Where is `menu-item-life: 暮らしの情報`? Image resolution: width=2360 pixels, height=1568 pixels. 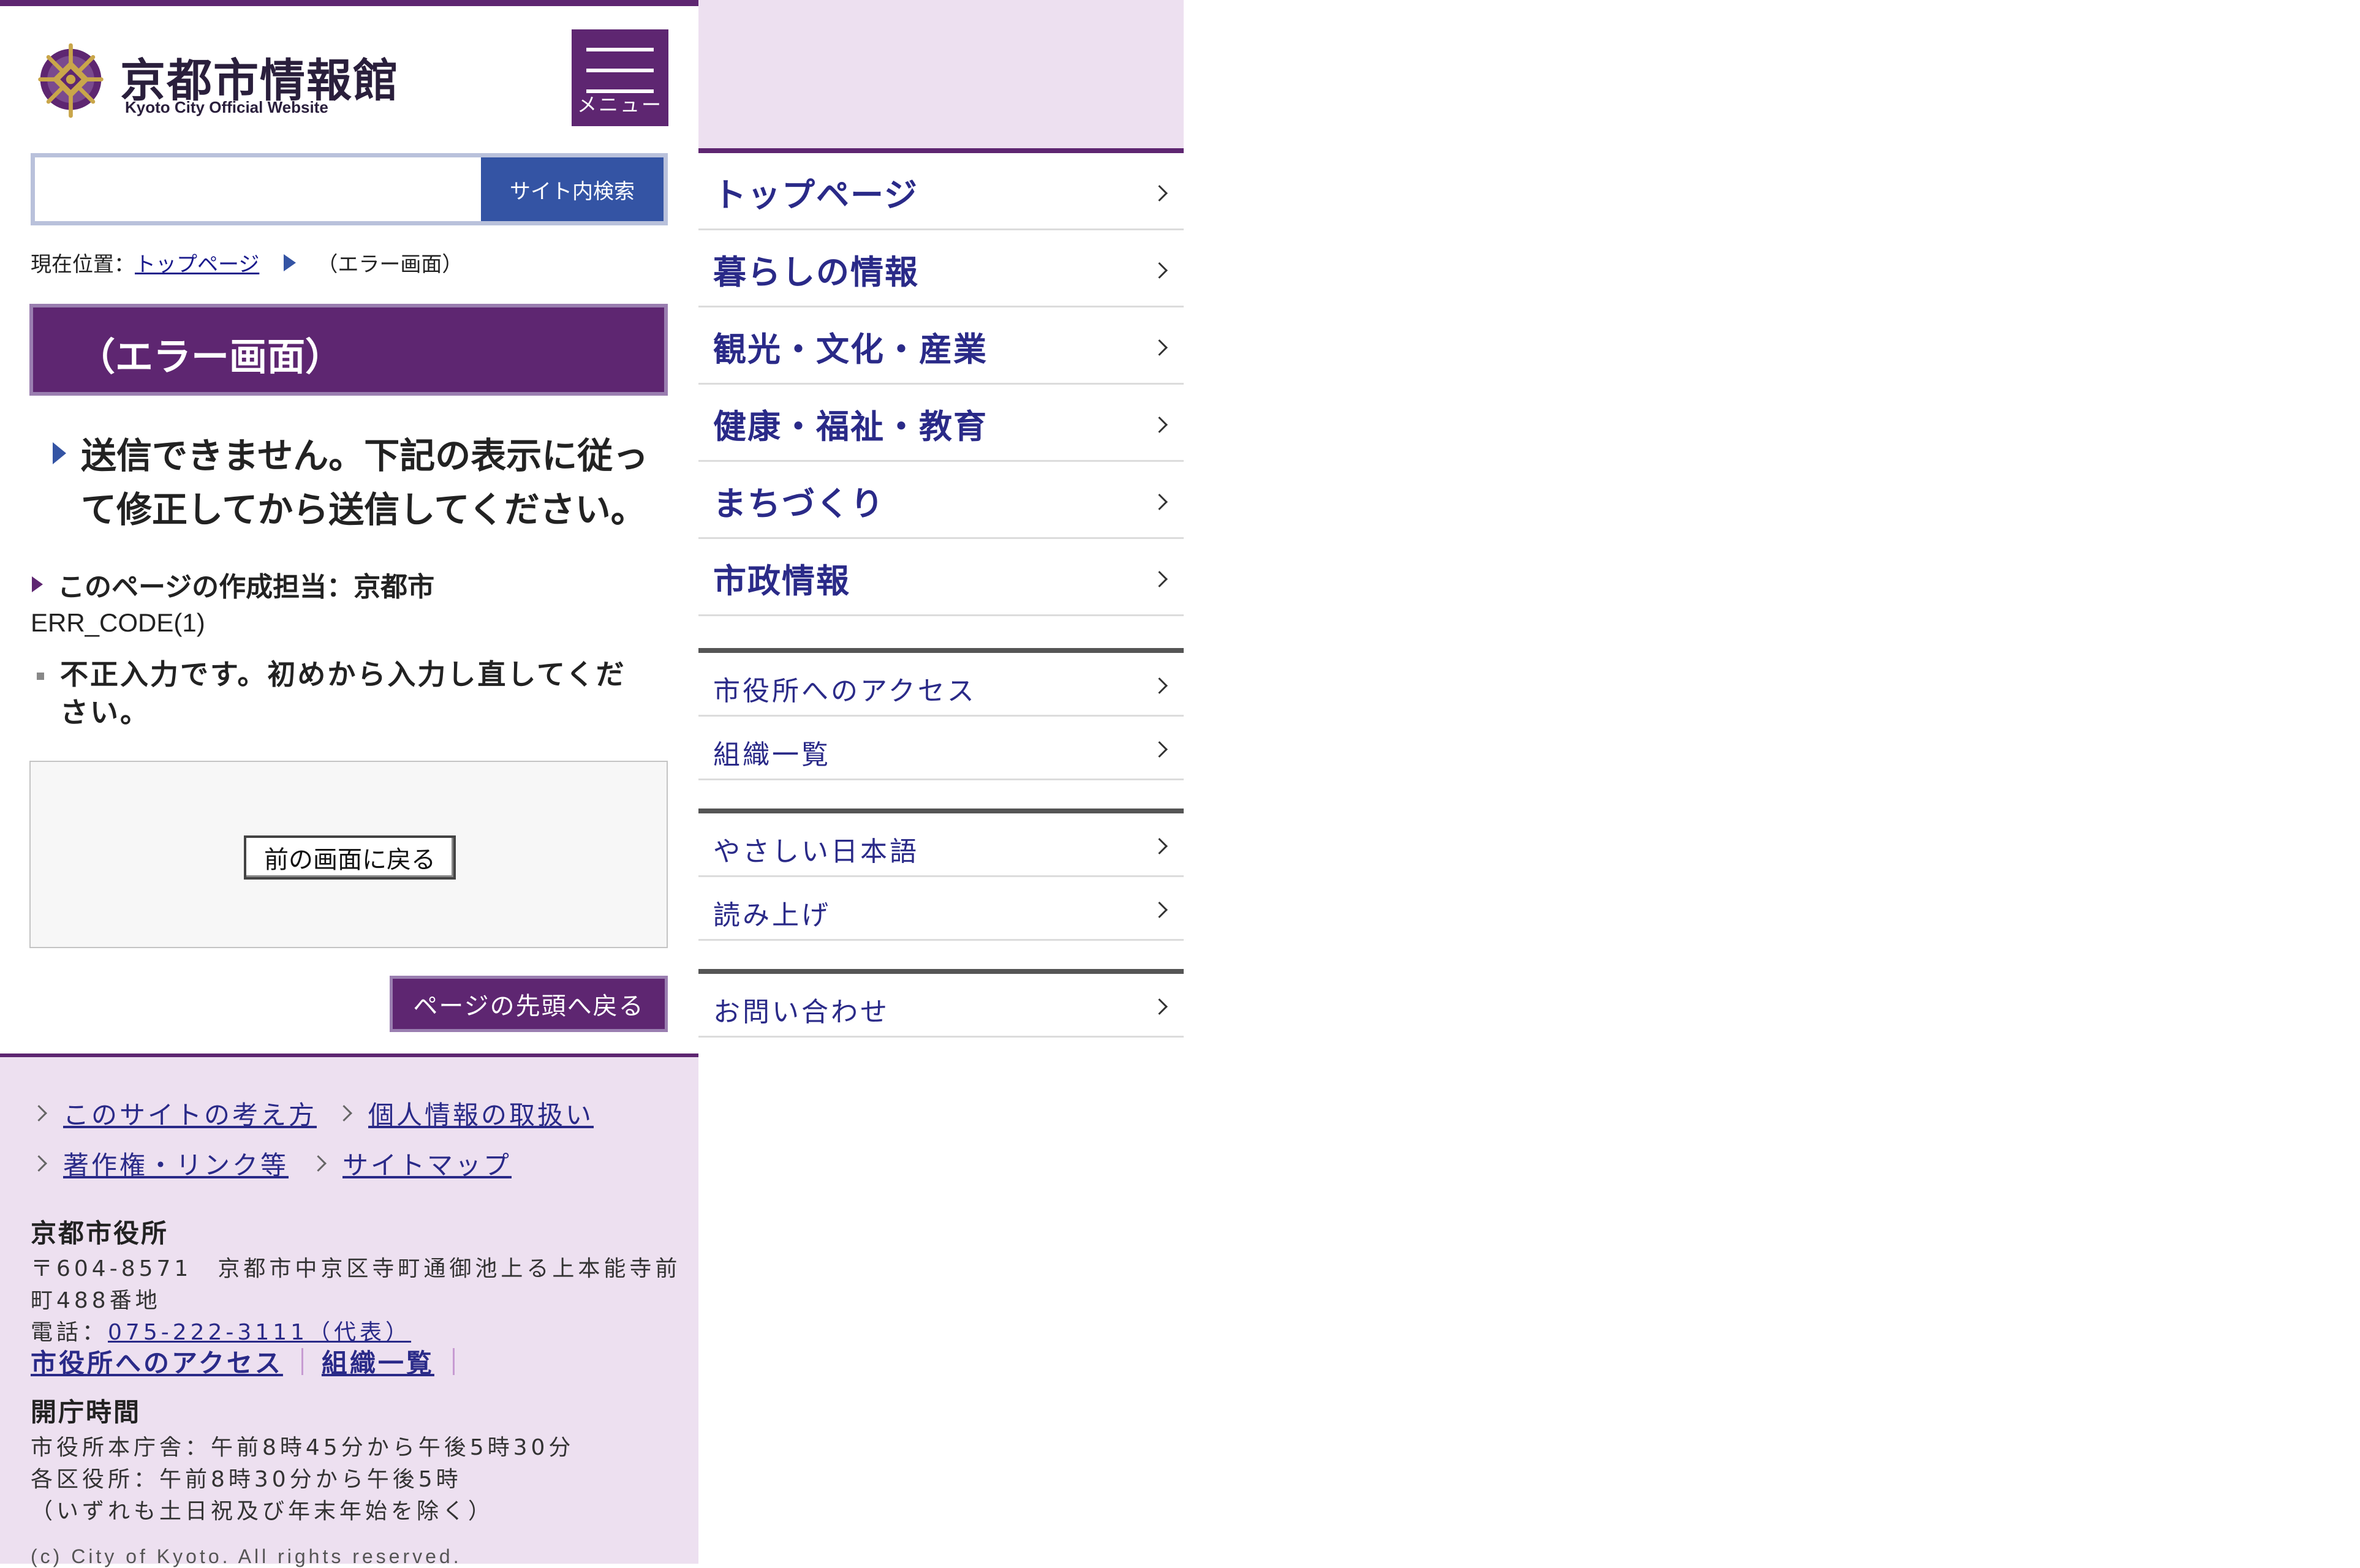
menu-item-life: 暮らしの情報 is located at coordinates (941, 269).